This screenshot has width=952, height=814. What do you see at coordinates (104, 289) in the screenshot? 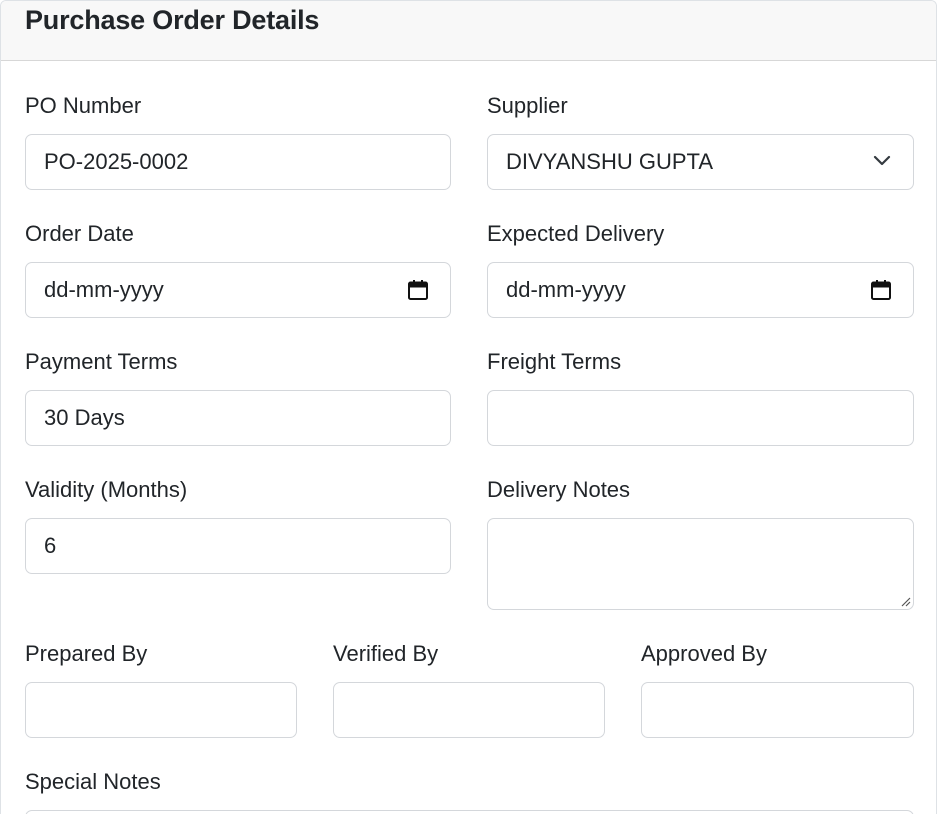
I see `order-date-value: dd-mm-yyyy` at bounding box center [104, 289].